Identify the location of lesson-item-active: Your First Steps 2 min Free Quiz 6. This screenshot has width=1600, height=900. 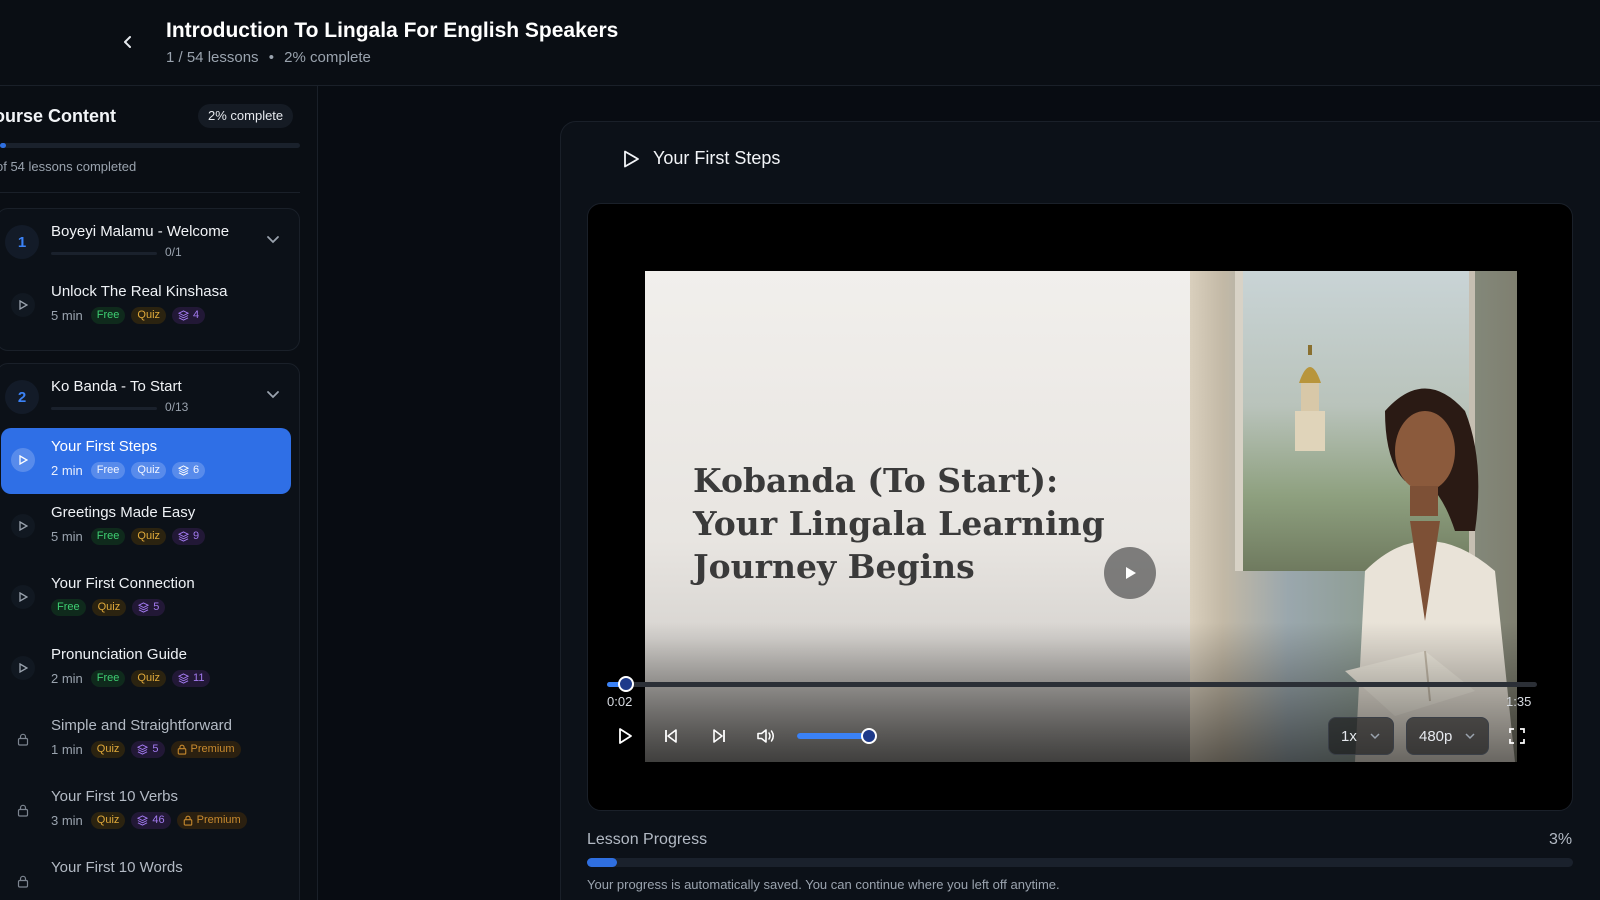
(146, 461).